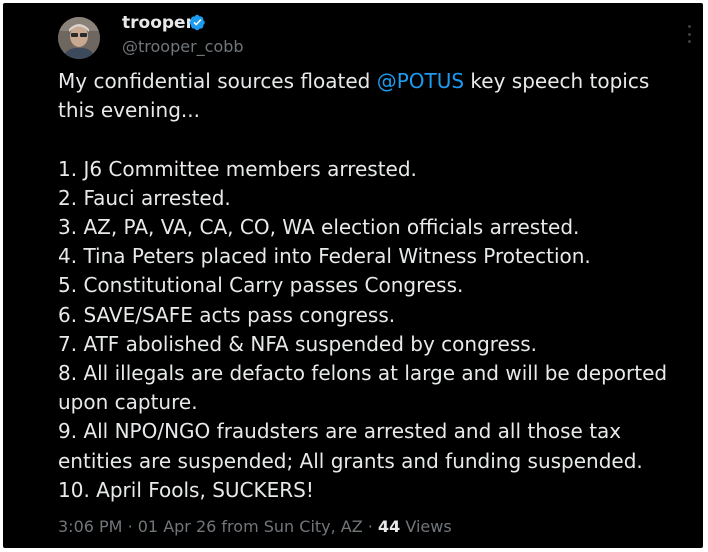 Image resolution: width=708 pixels, height=552 pixels. I want to click on more-vertical-icon, so click(689, 34).